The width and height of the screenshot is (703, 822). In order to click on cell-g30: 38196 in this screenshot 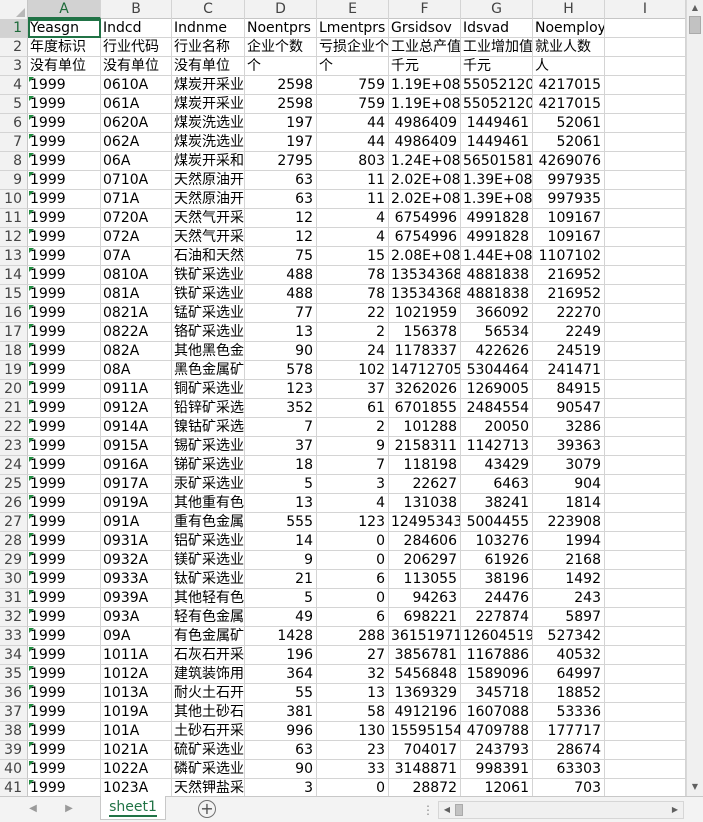, I will do `click(497, 579)`.